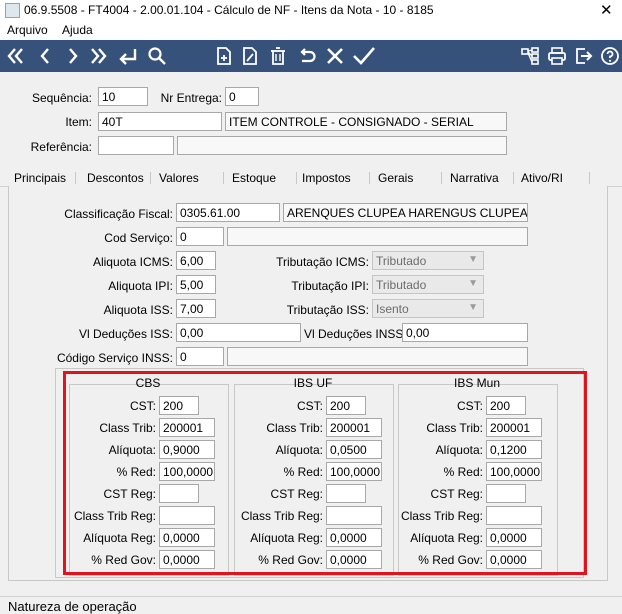  I want to click on last-icon, so click(99, 56).